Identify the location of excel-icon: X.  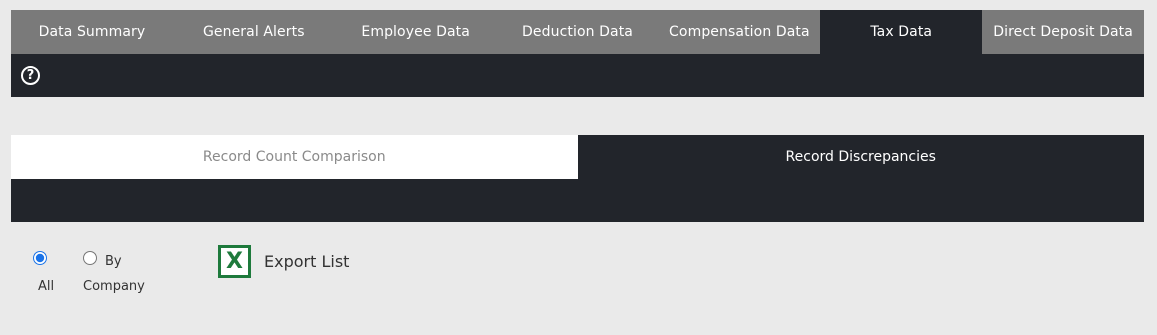
(234, 261).